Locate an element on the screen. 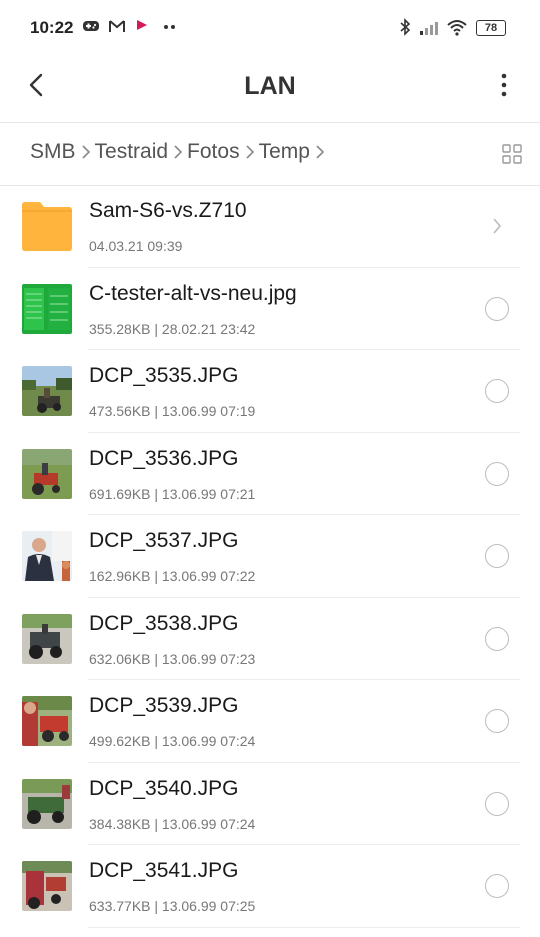 This screenshot has height=937, width=540. breadcrumb-item-testraid: Testraid is located at coordinates (132, 152).